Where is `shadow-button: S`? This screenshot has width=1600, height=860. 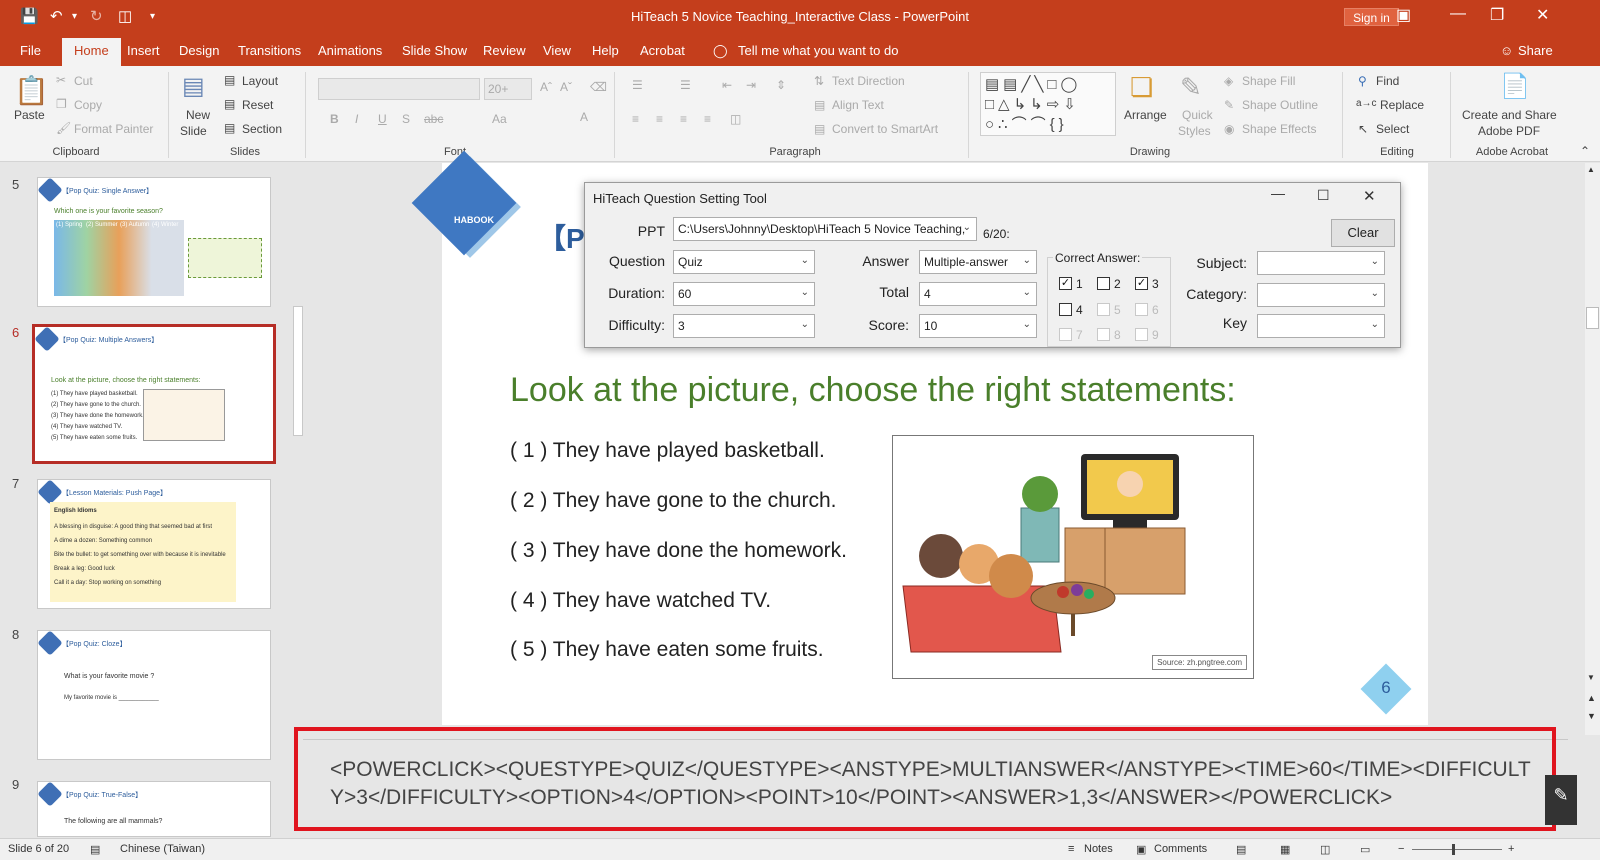 shadow-button: S is located at coordinates (406, 119).